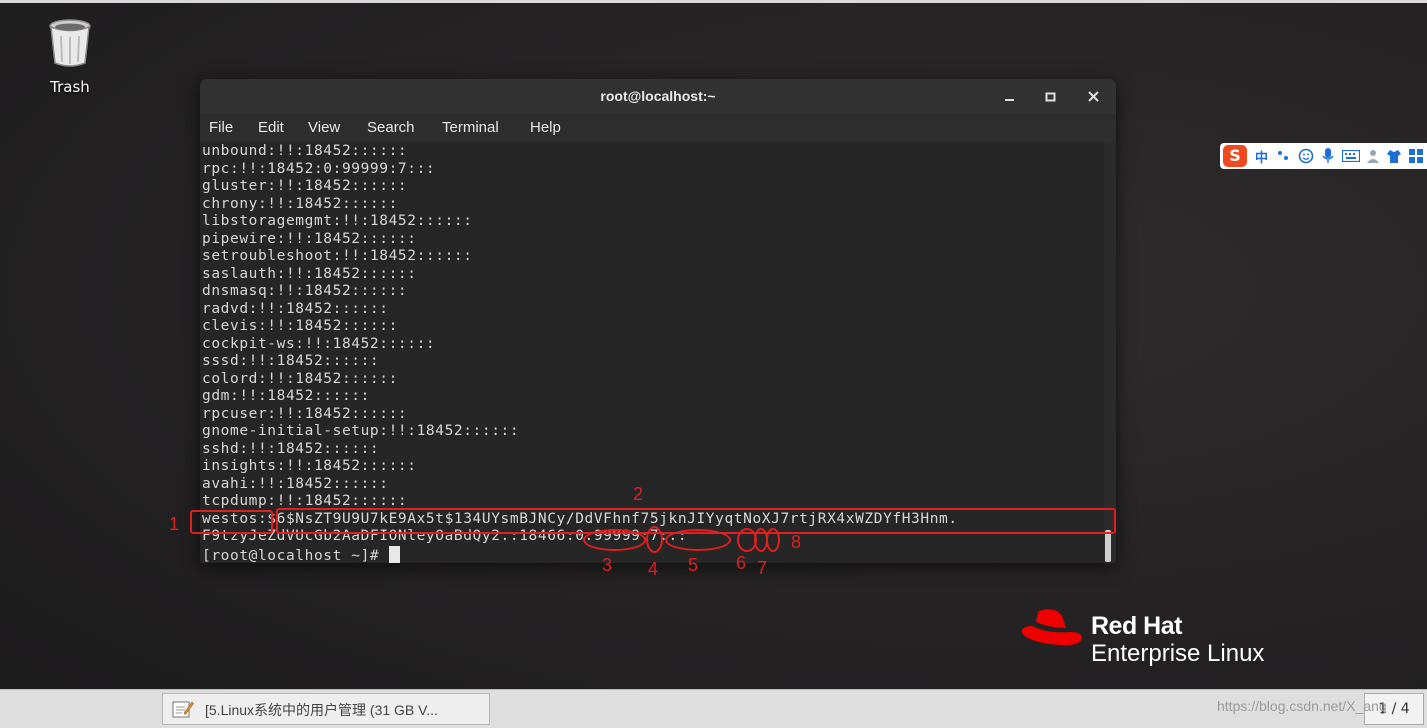 The height and width of the screenshot is (728, 1427). I want to click on ime-toolbar: S 中, so click(1323, 156).